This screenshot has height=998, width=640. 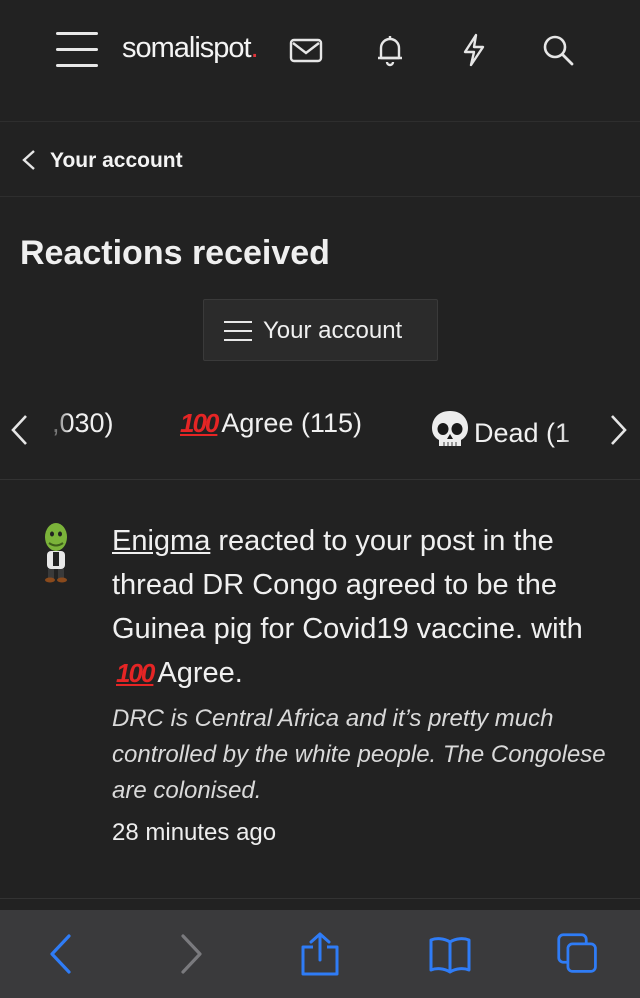 What do you see at coordinates (28, 160) in the screenshot?
I see `chevron-left-icon` at bounding box center [28, 160].